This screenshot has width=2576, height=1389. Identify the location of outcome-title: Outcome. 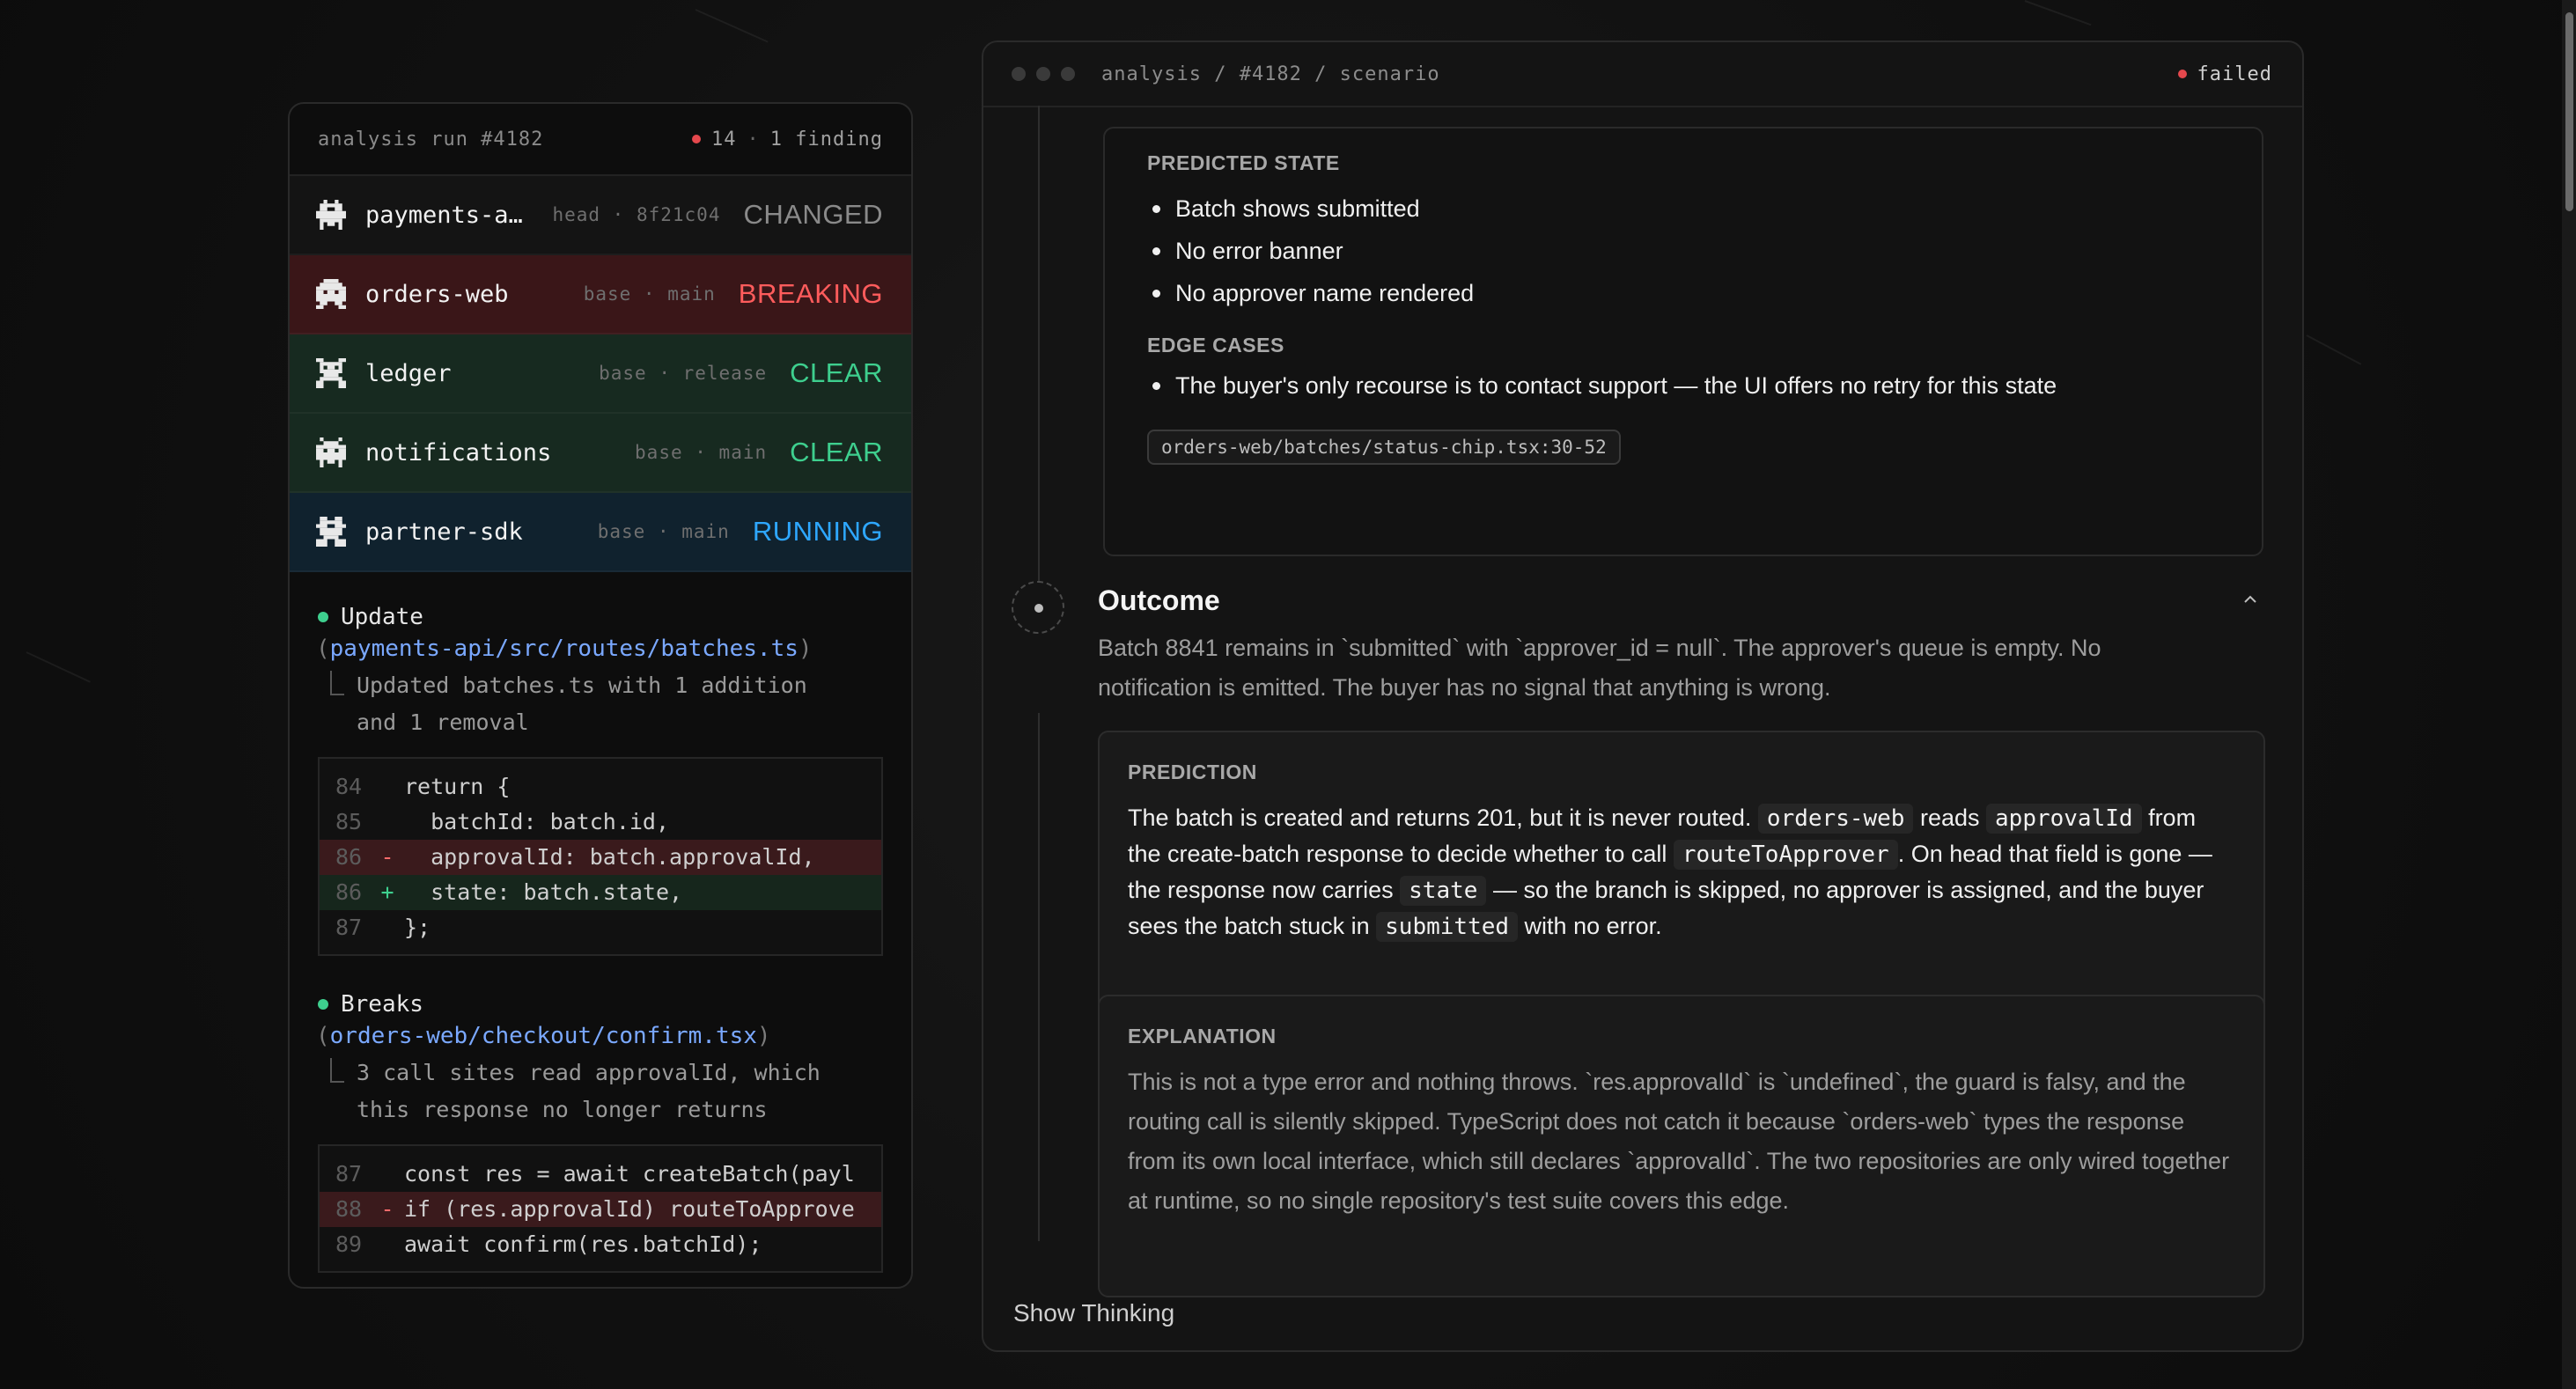
(1159, 600).